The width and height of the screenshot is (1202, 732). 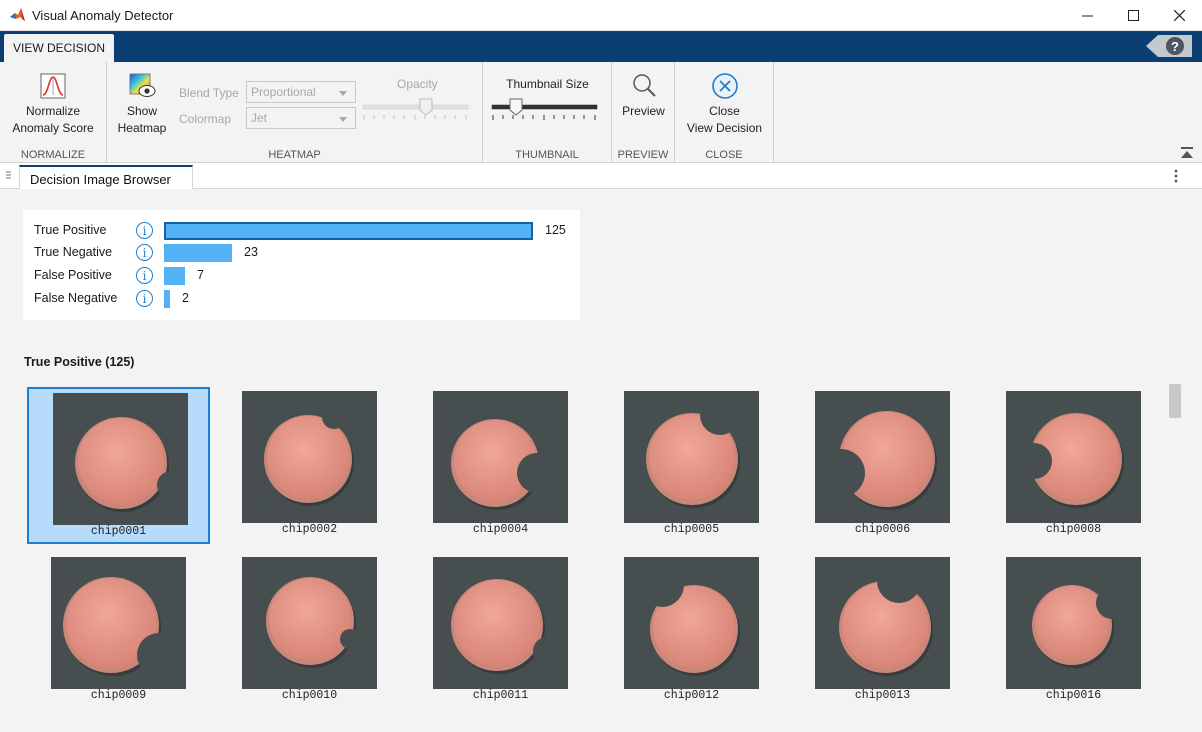 I want to click on summary-label: True Positive, so click(x=70, y=230).